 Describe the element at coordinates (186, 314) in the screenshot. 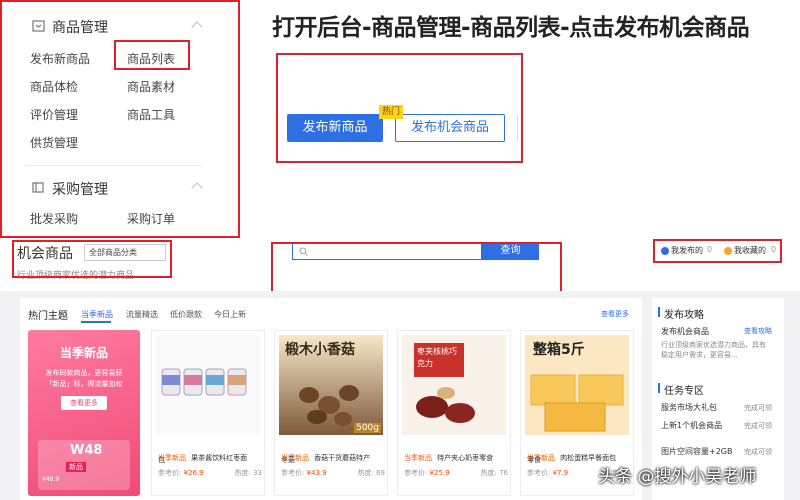

I see `tab-low-price: 低价跟款` at that location.